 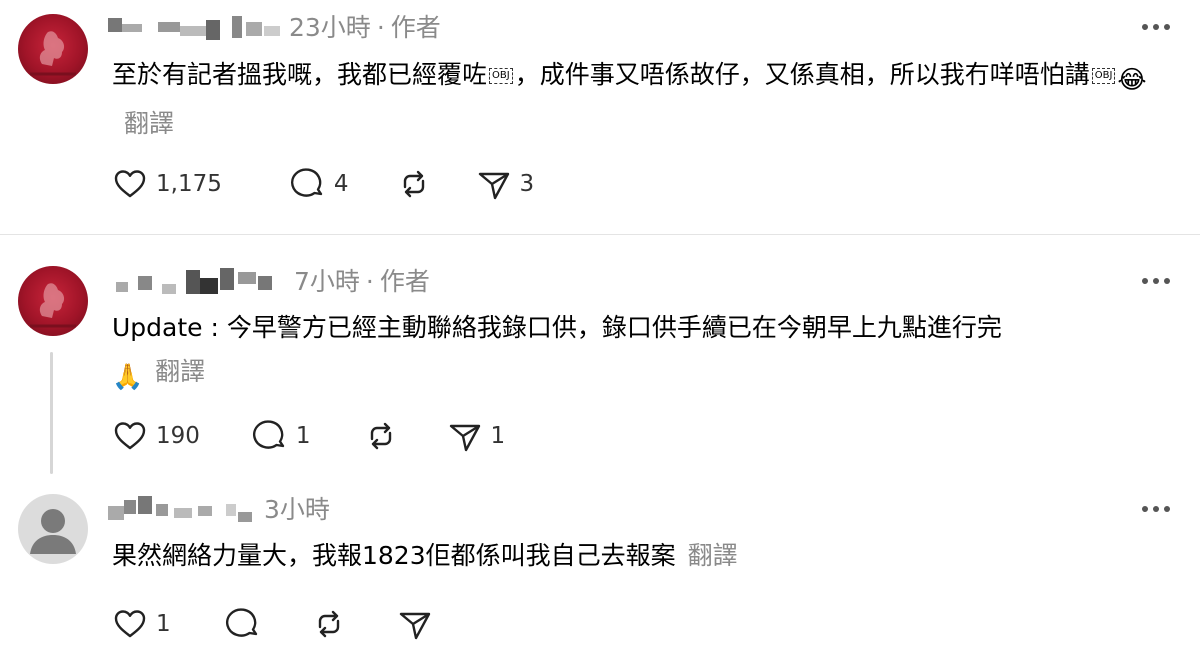 What do you see at coordinates (300, 74) in the screenshot?
I see `post-text-part1: 至於有記者搵我嘅，我都已經覆咗` at bounding box center [300, 74].